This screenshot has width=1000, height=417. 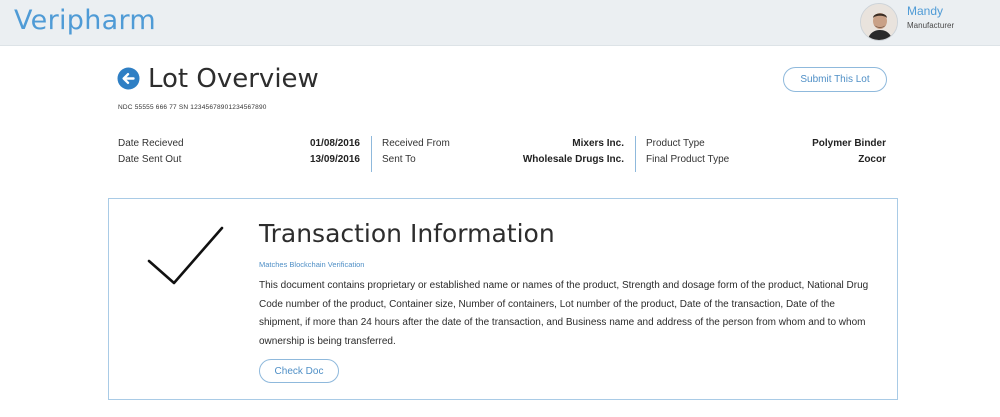 What do you see at coordinates (312, 264) in the screenshot?
I see `verification-status: Matches Blockchain Verification` at bounding box center [312, 264].